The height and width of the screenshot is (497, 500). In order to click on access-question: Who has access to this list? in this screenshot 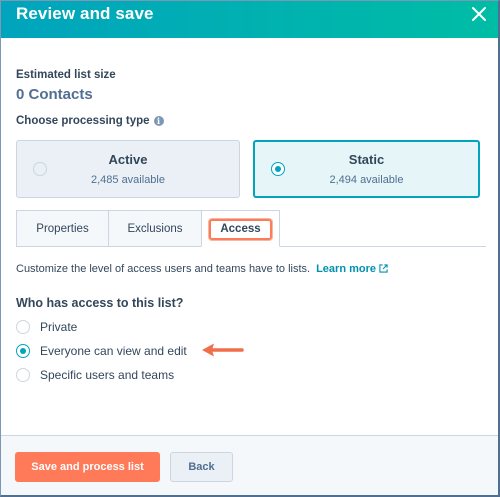, I will do `click(100, 303)`.